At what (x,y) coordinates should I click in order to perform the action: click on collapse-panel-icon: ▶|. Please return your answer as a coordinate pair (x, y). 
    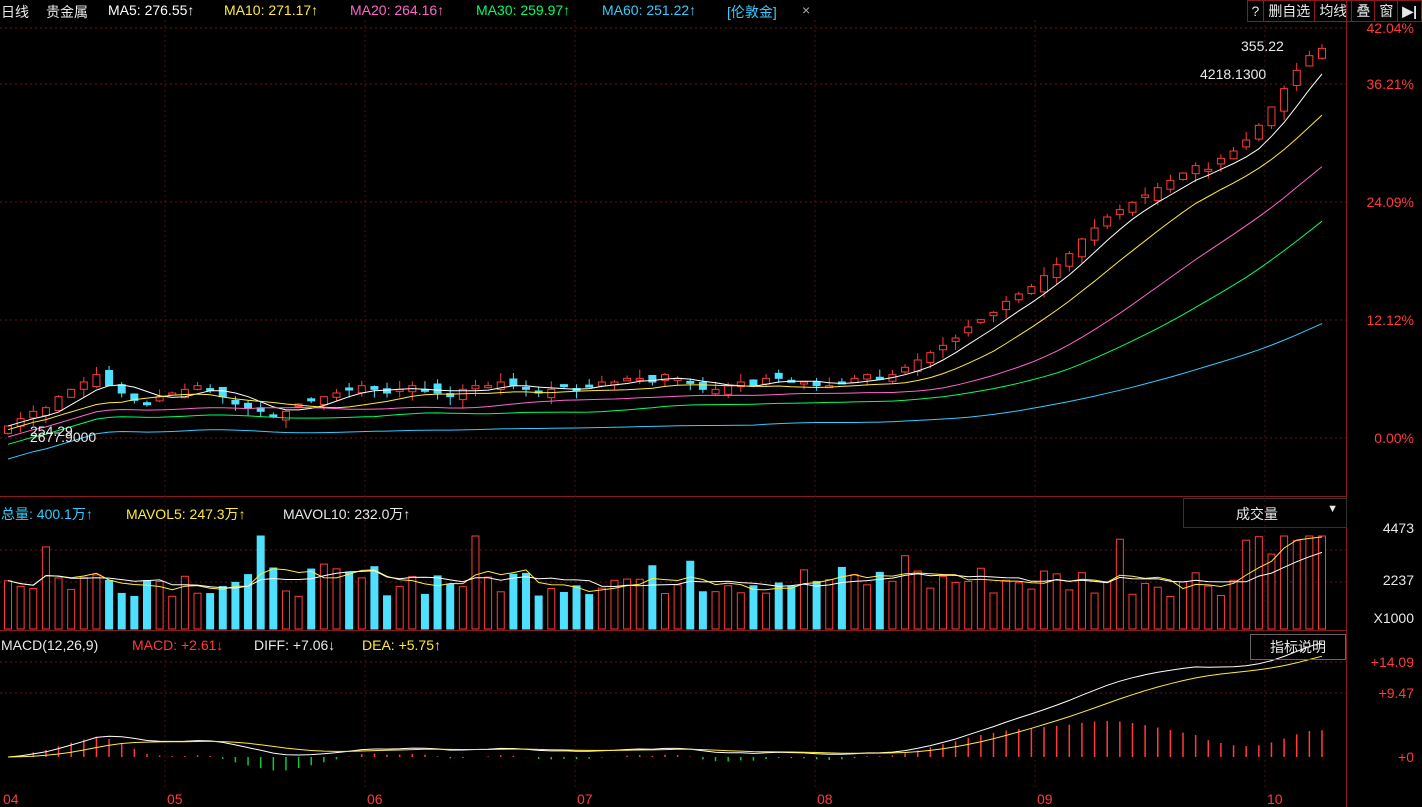
    Looking at the image, I should click on (1409, 11).